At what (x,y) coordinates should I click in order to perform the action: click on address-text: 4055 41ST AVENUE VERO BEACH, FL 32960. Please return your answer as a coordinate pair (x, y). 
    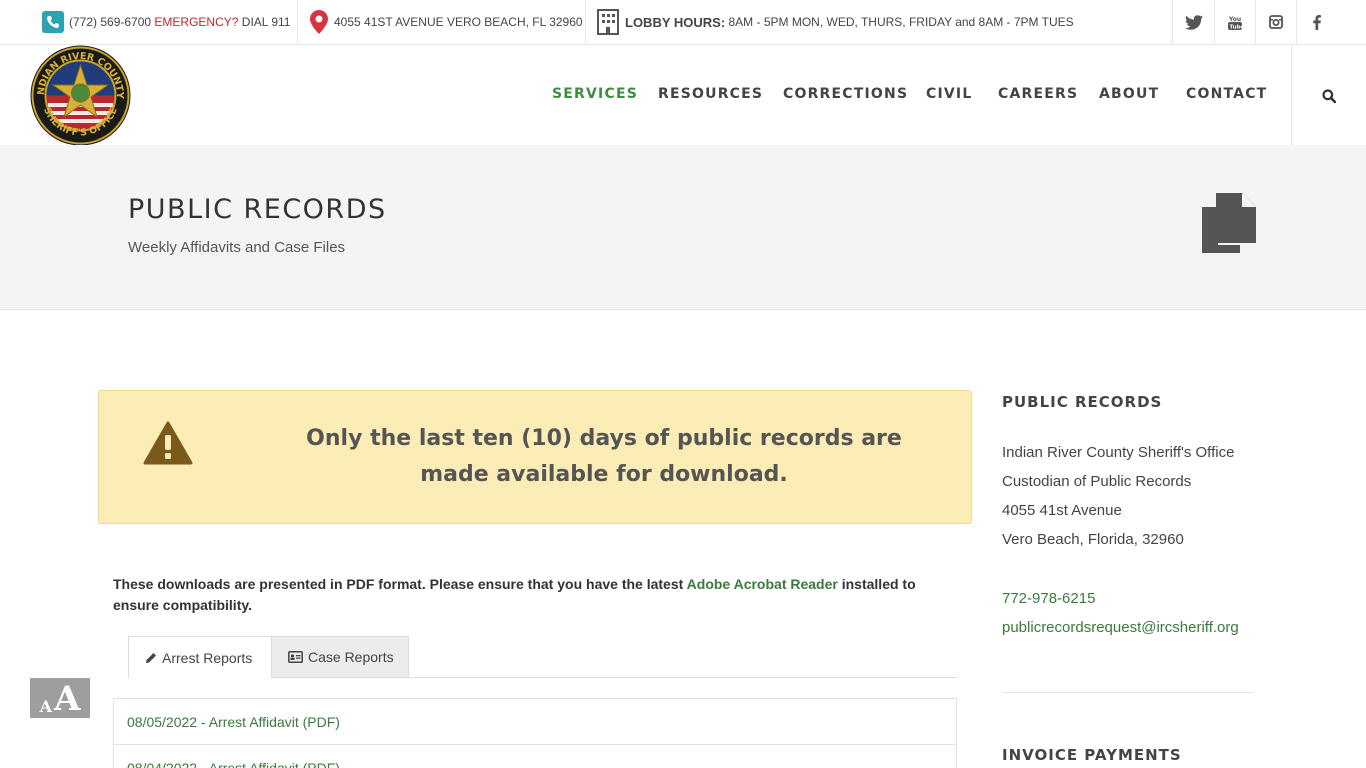
    Looking at the image, I should click on (458, 22).